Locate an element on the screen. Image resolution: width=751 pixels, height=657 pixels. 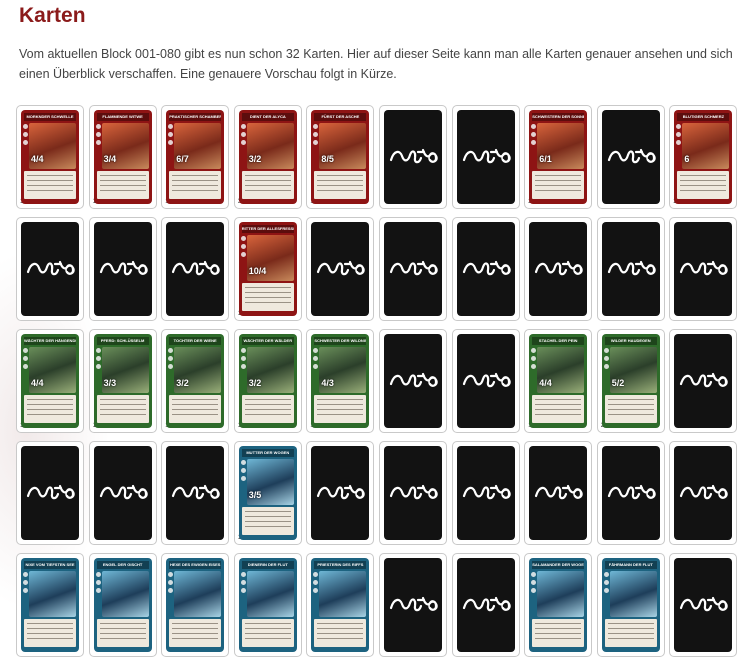
card-stats: 6/1 is located at coordinates (545, 159).